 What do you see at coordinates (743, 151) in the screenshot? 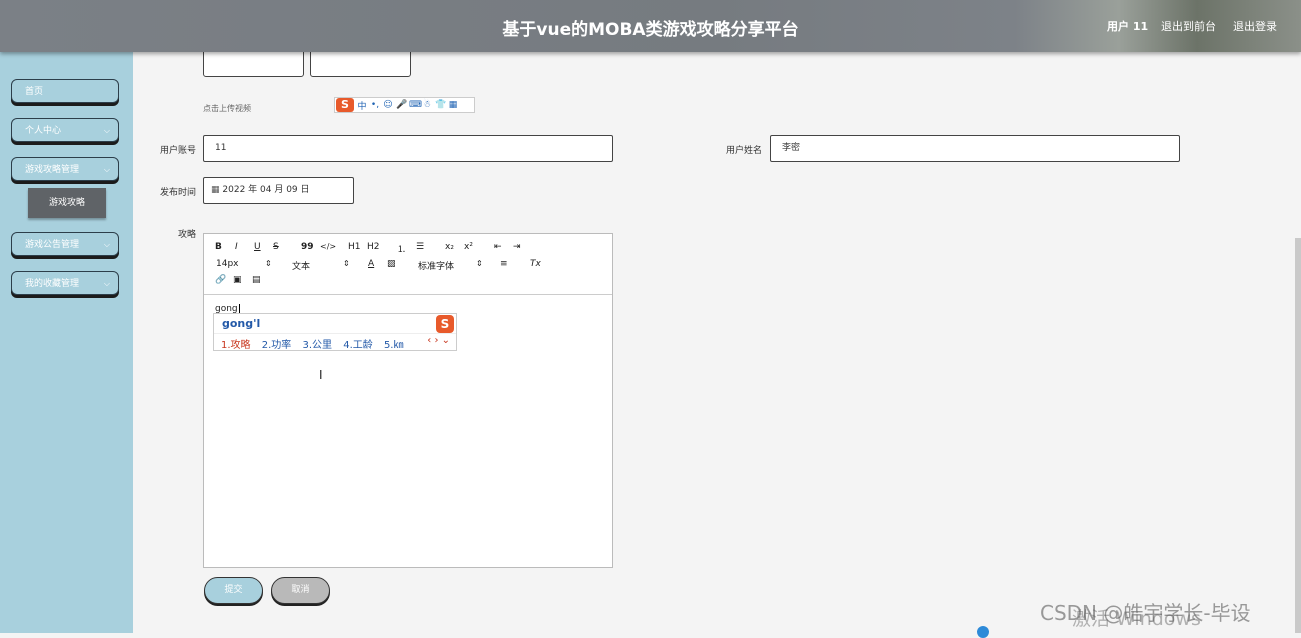
I see `name-label: 用户姓名` at bounding box center [743, 151].